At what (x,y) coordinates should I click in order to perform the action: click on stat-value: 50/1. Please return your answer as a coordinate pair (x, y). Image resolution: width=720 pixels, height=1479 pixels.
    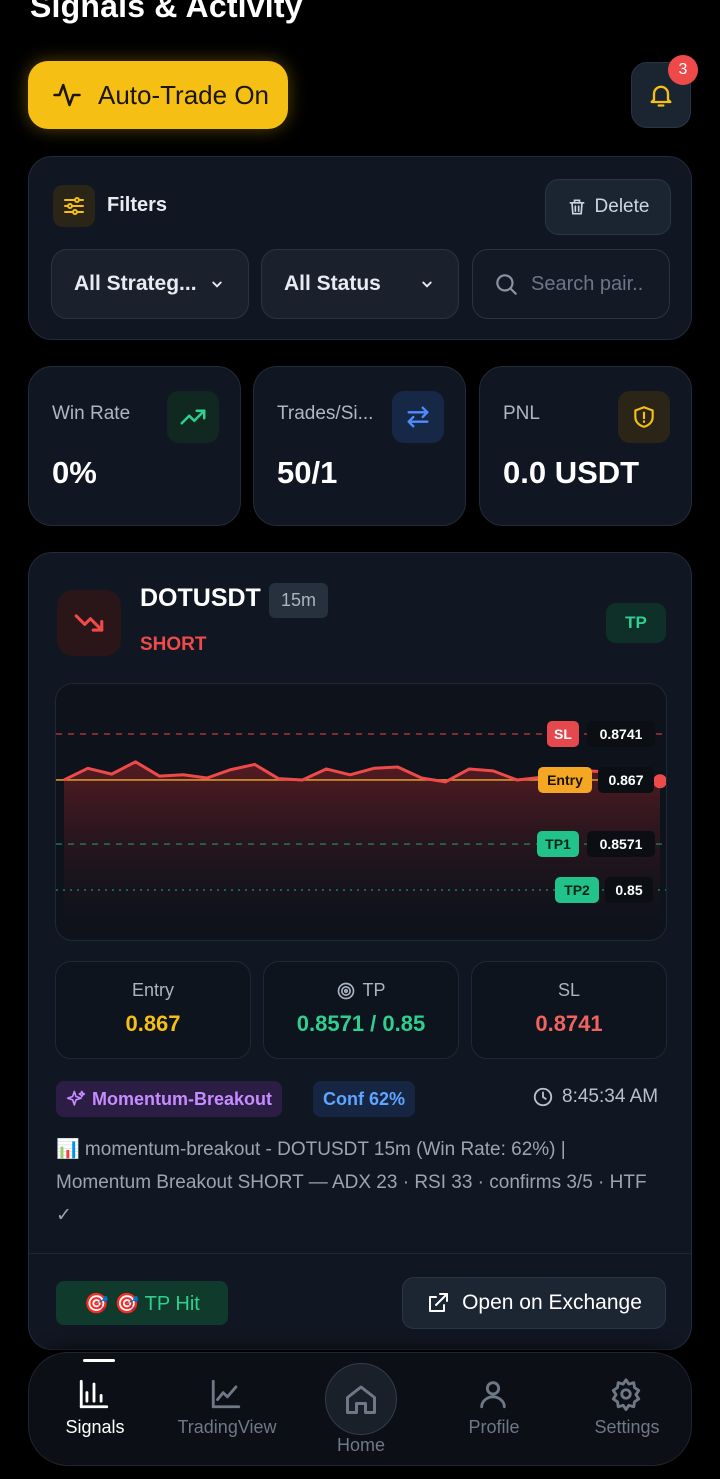
    Looking at the image, I should click on (307, 472).